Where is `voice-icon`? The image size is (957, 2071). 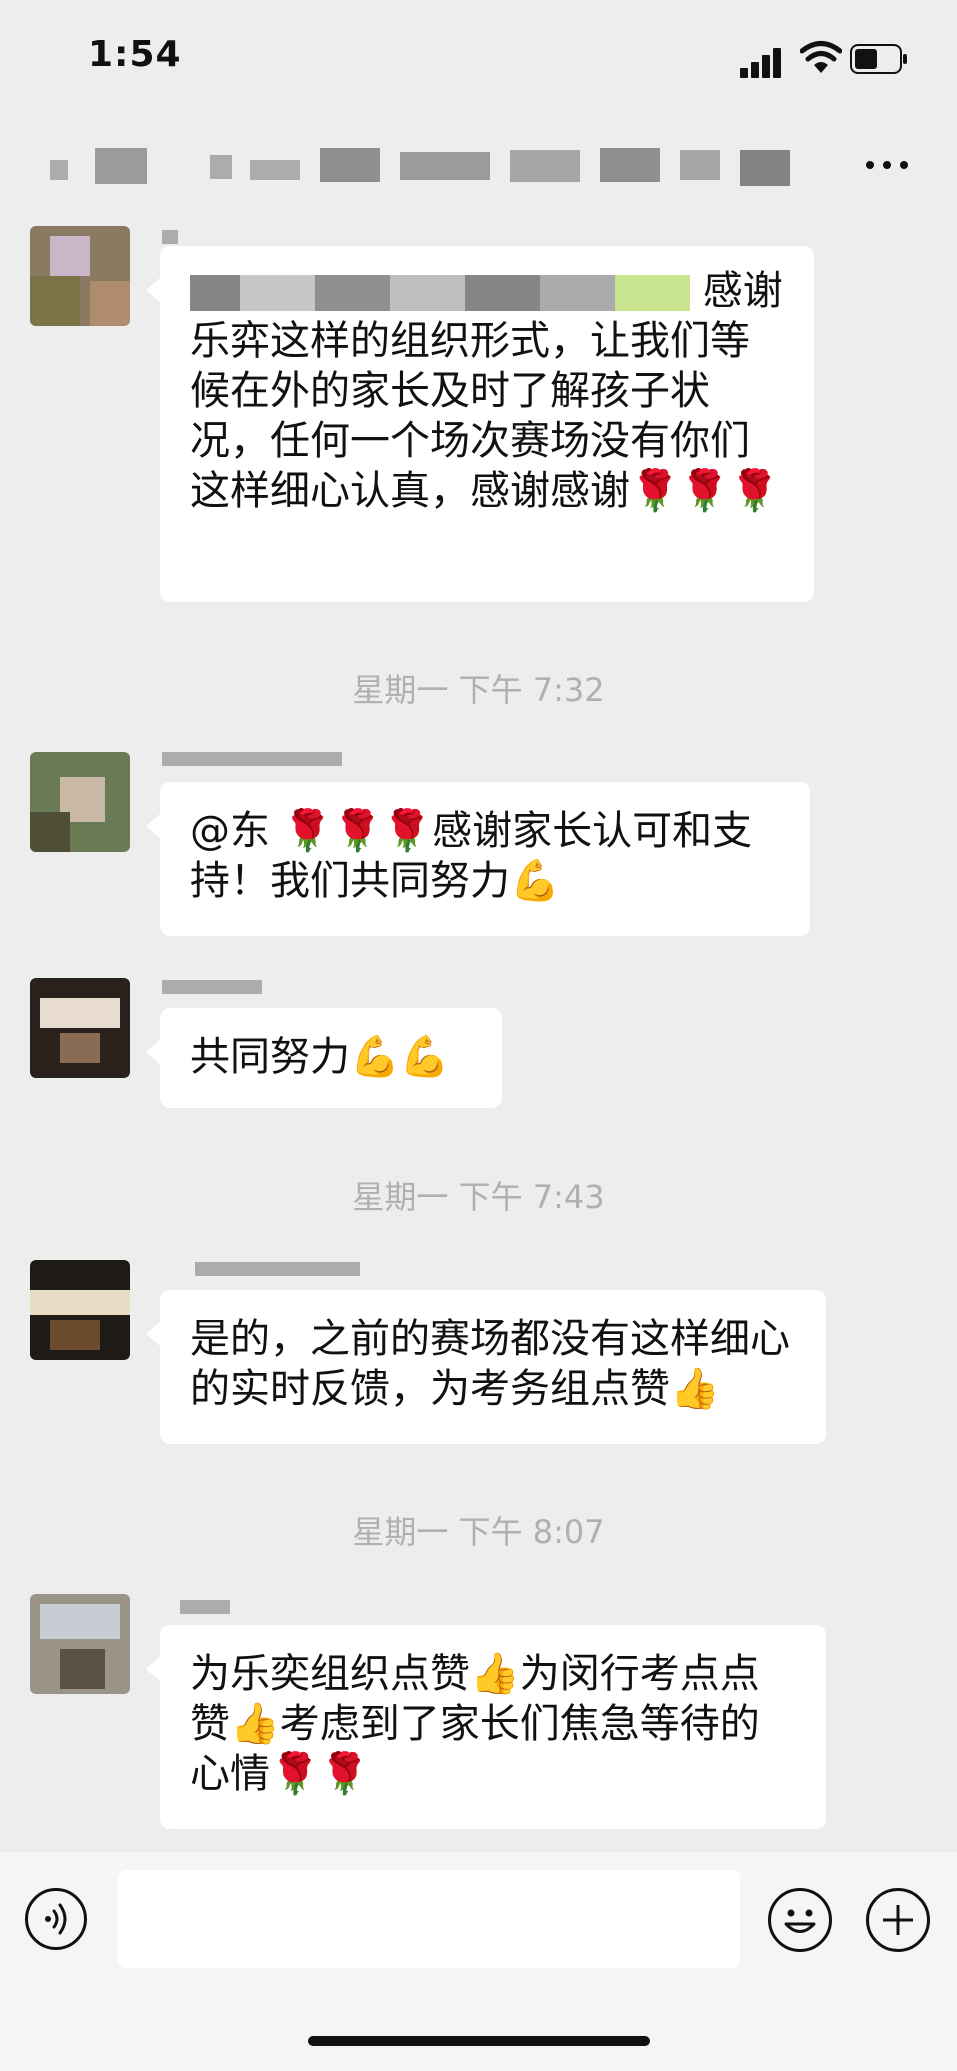 voice-icon is located at coordinates (56, 1919).